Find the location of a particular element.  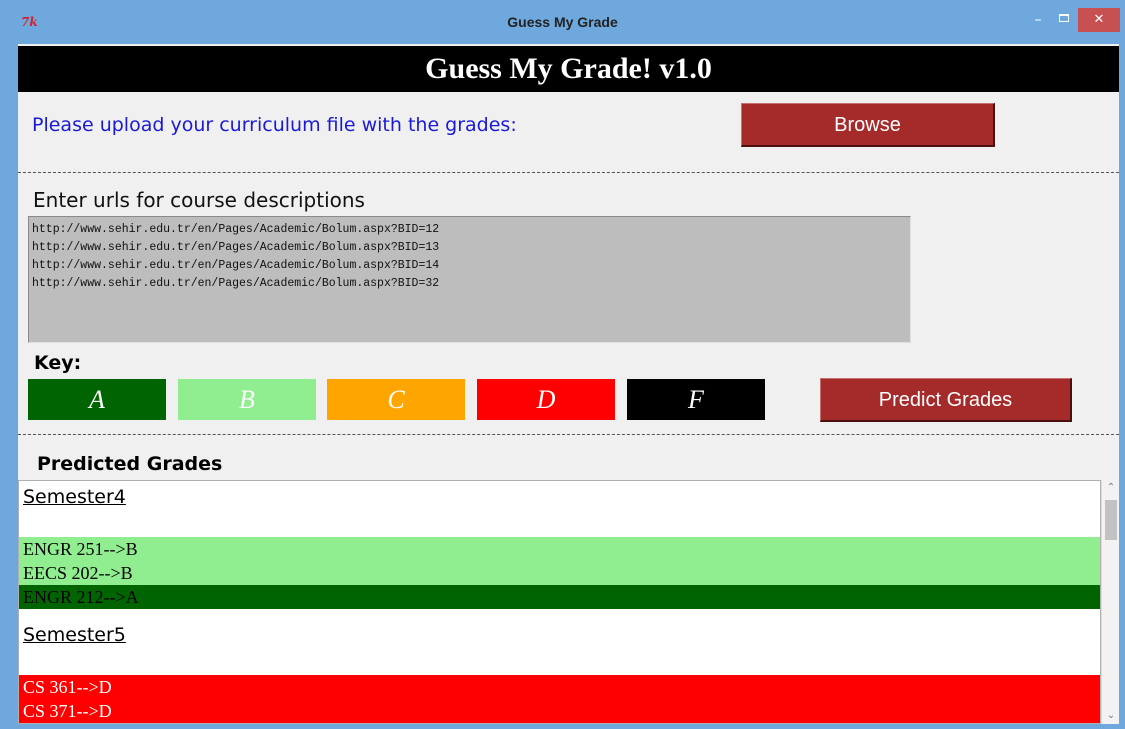

app-banner-title: Guess My Grade! v1.0 is located at coordinates (568, 69).